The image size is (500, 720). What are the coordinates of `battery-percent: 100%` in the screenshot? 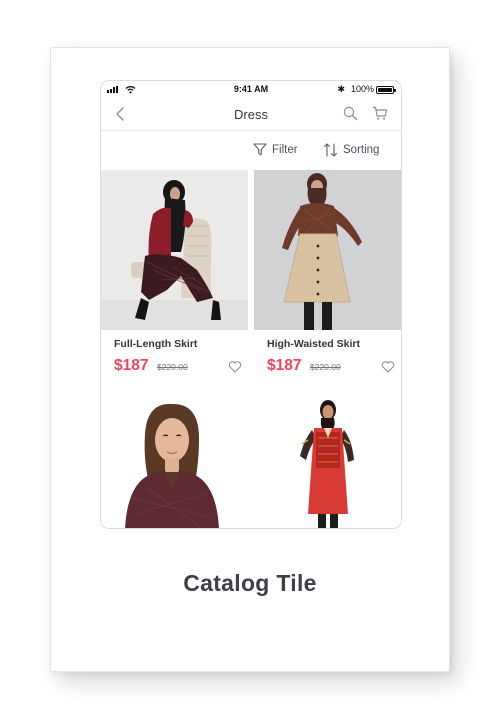 It's located at (362, 89).